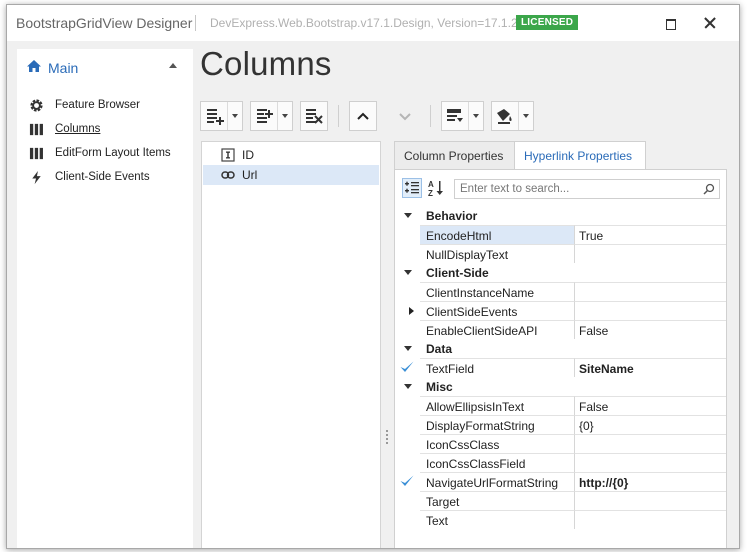  I want to click on tab-hyperlink-properties: Hyperlink Properties, so click(580, 155).